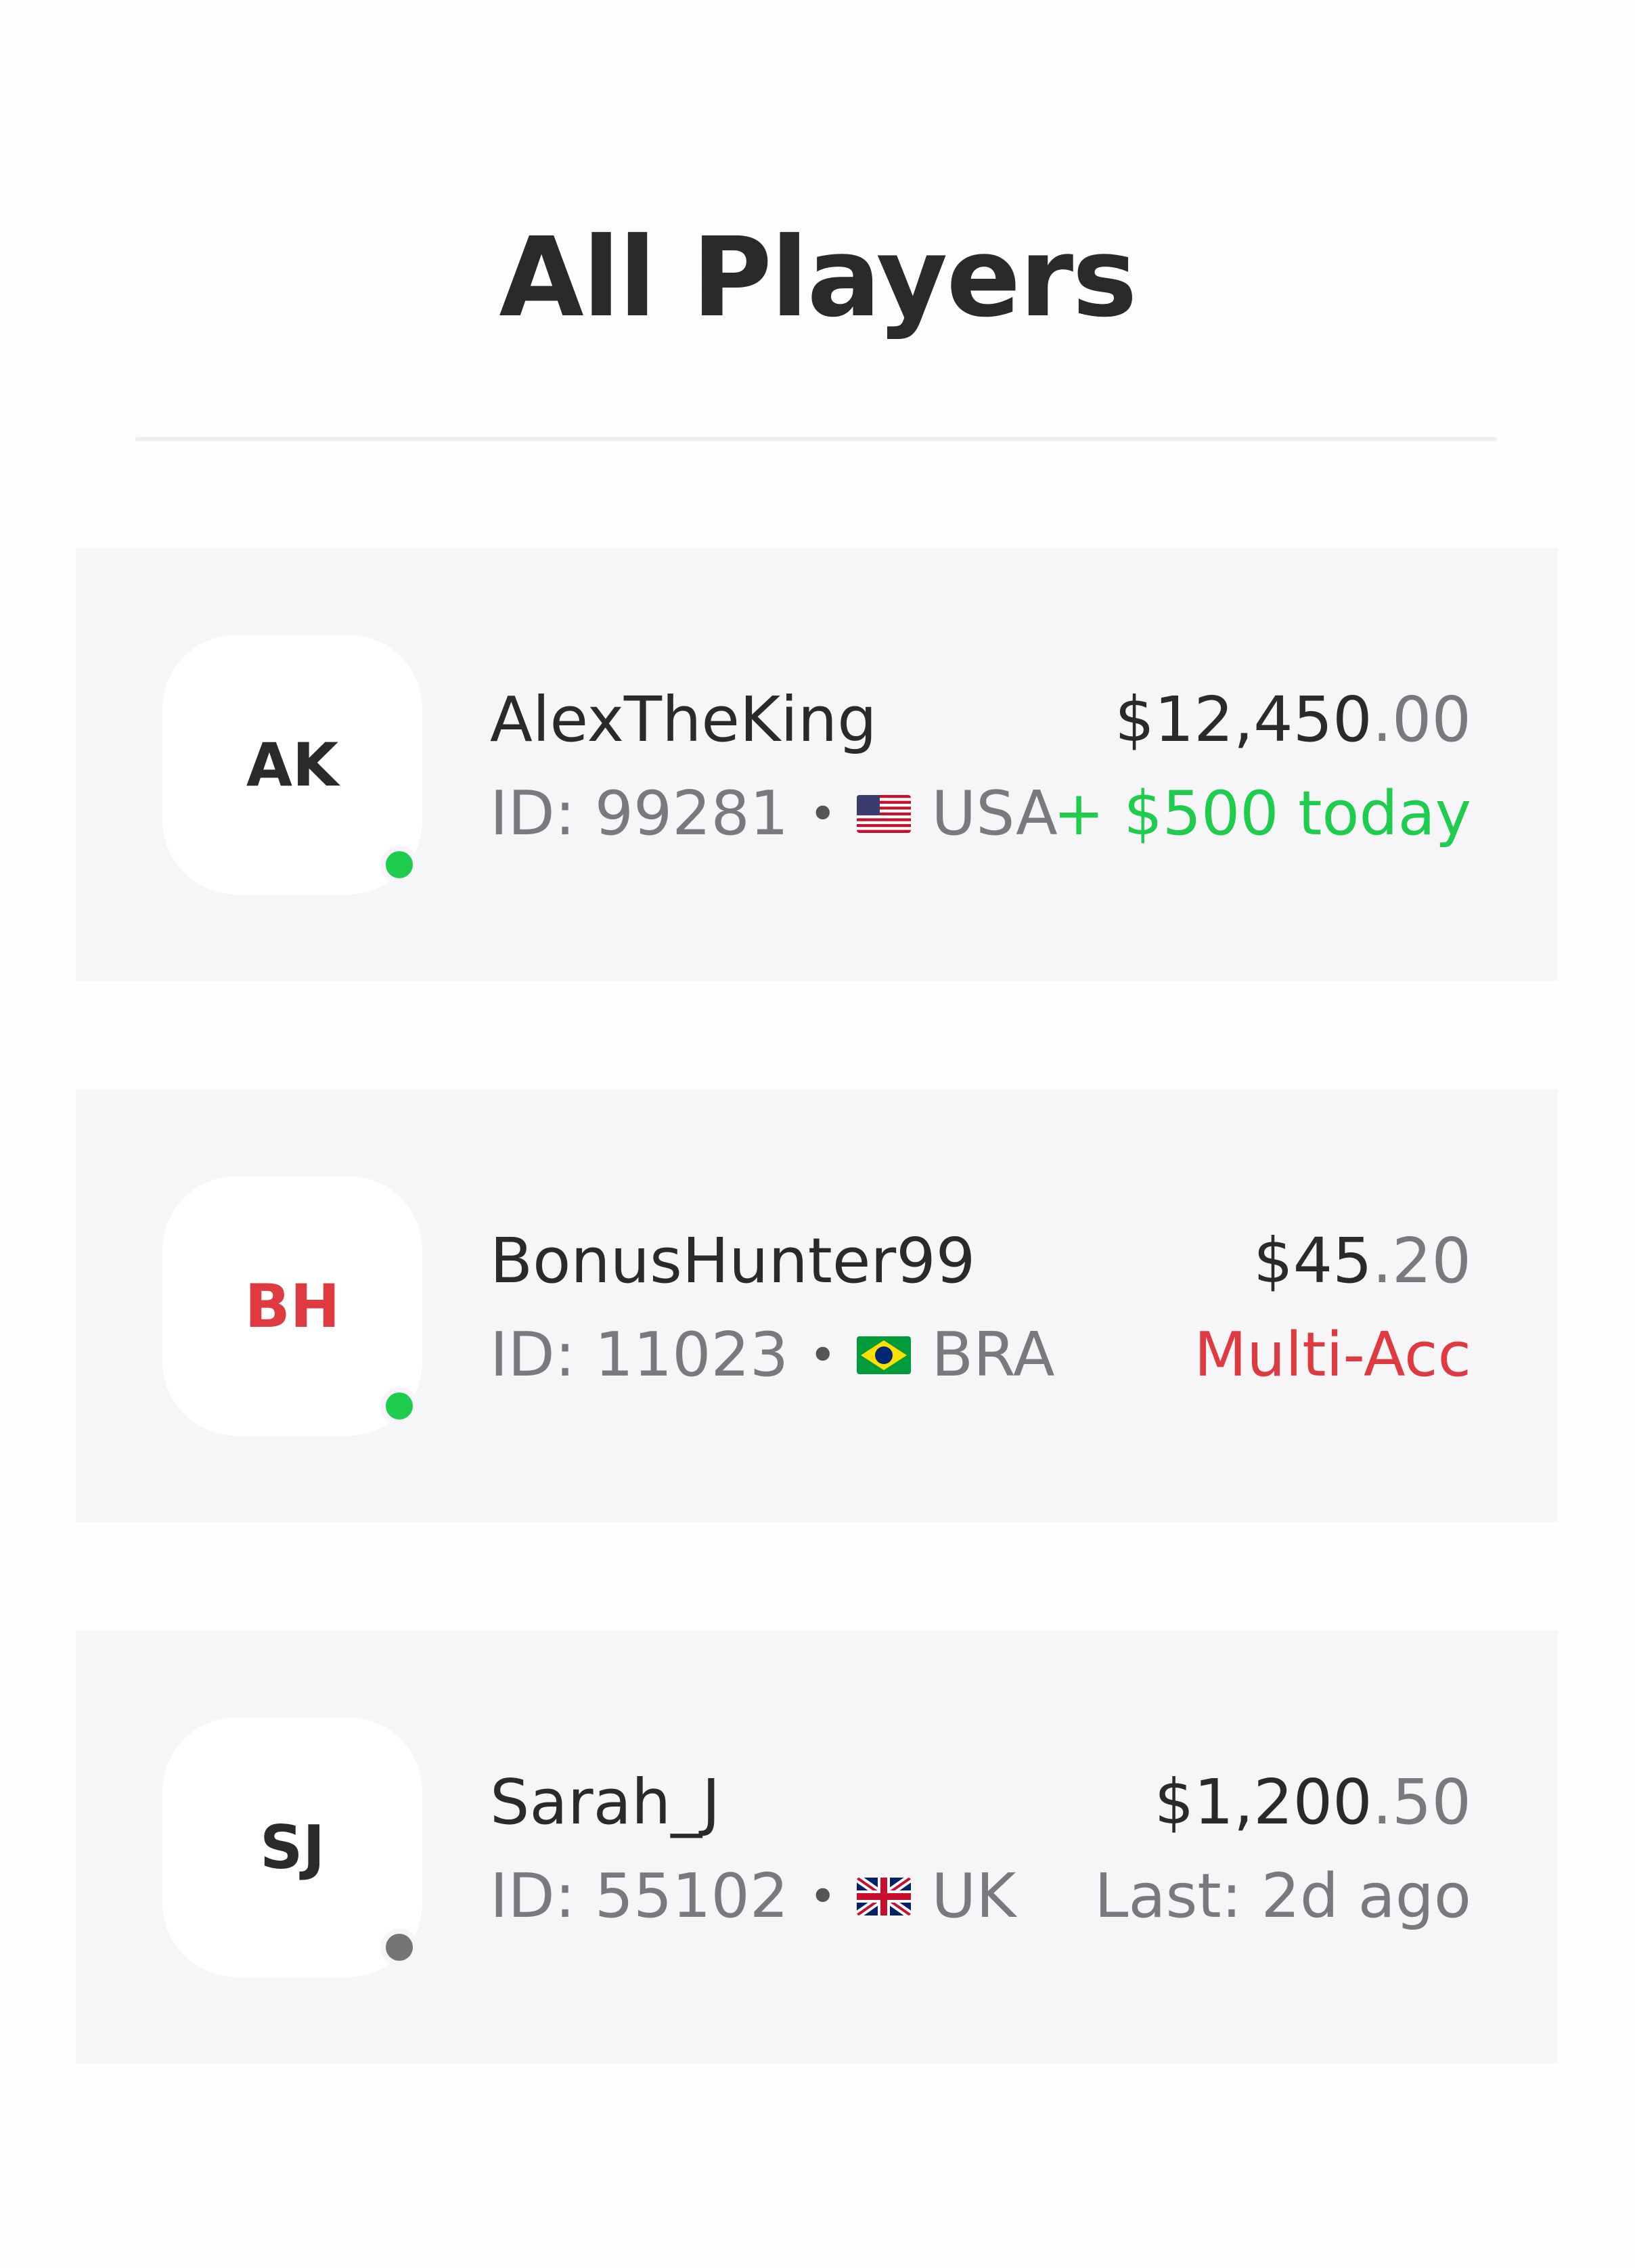  Describe the element at coordinates (1421, 1261) in the screenshot. I see `balance-cents: .20` at that location.